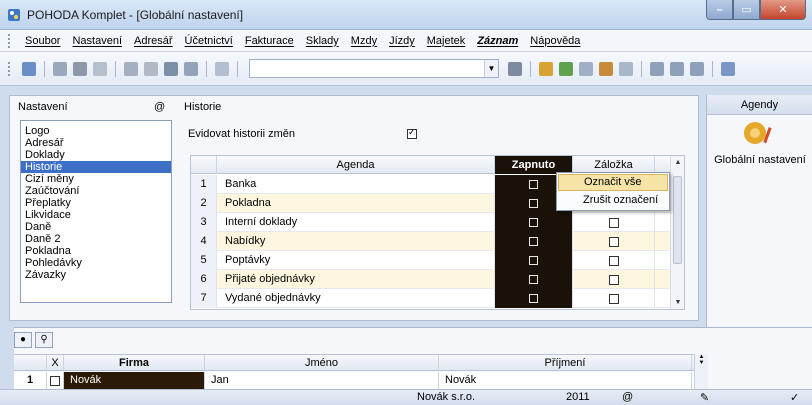  I want to click on menu-item-select-all: Označit vše, so click(613, 182).